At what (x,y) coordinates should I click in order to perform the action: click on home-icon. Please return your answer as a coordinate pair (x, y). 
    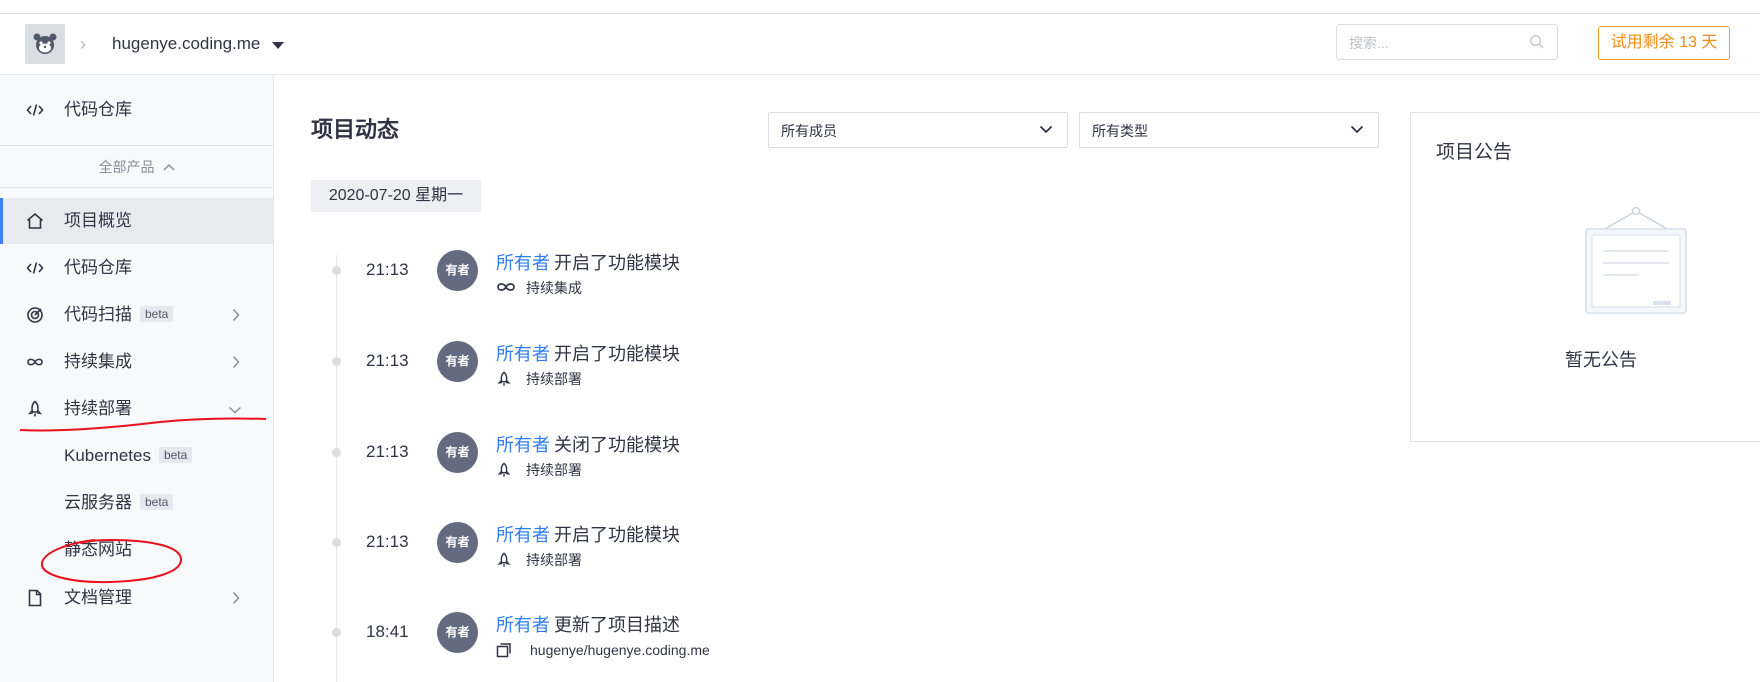
    Looking at the image, I should click on (35, 220).